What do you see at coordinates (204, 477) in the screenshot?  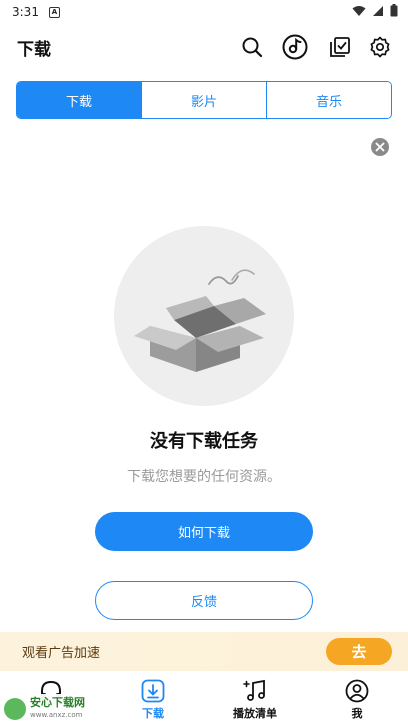 I see `empty-subtitle: 下载您想要的任何资源。` at bounding box center [204, 477].